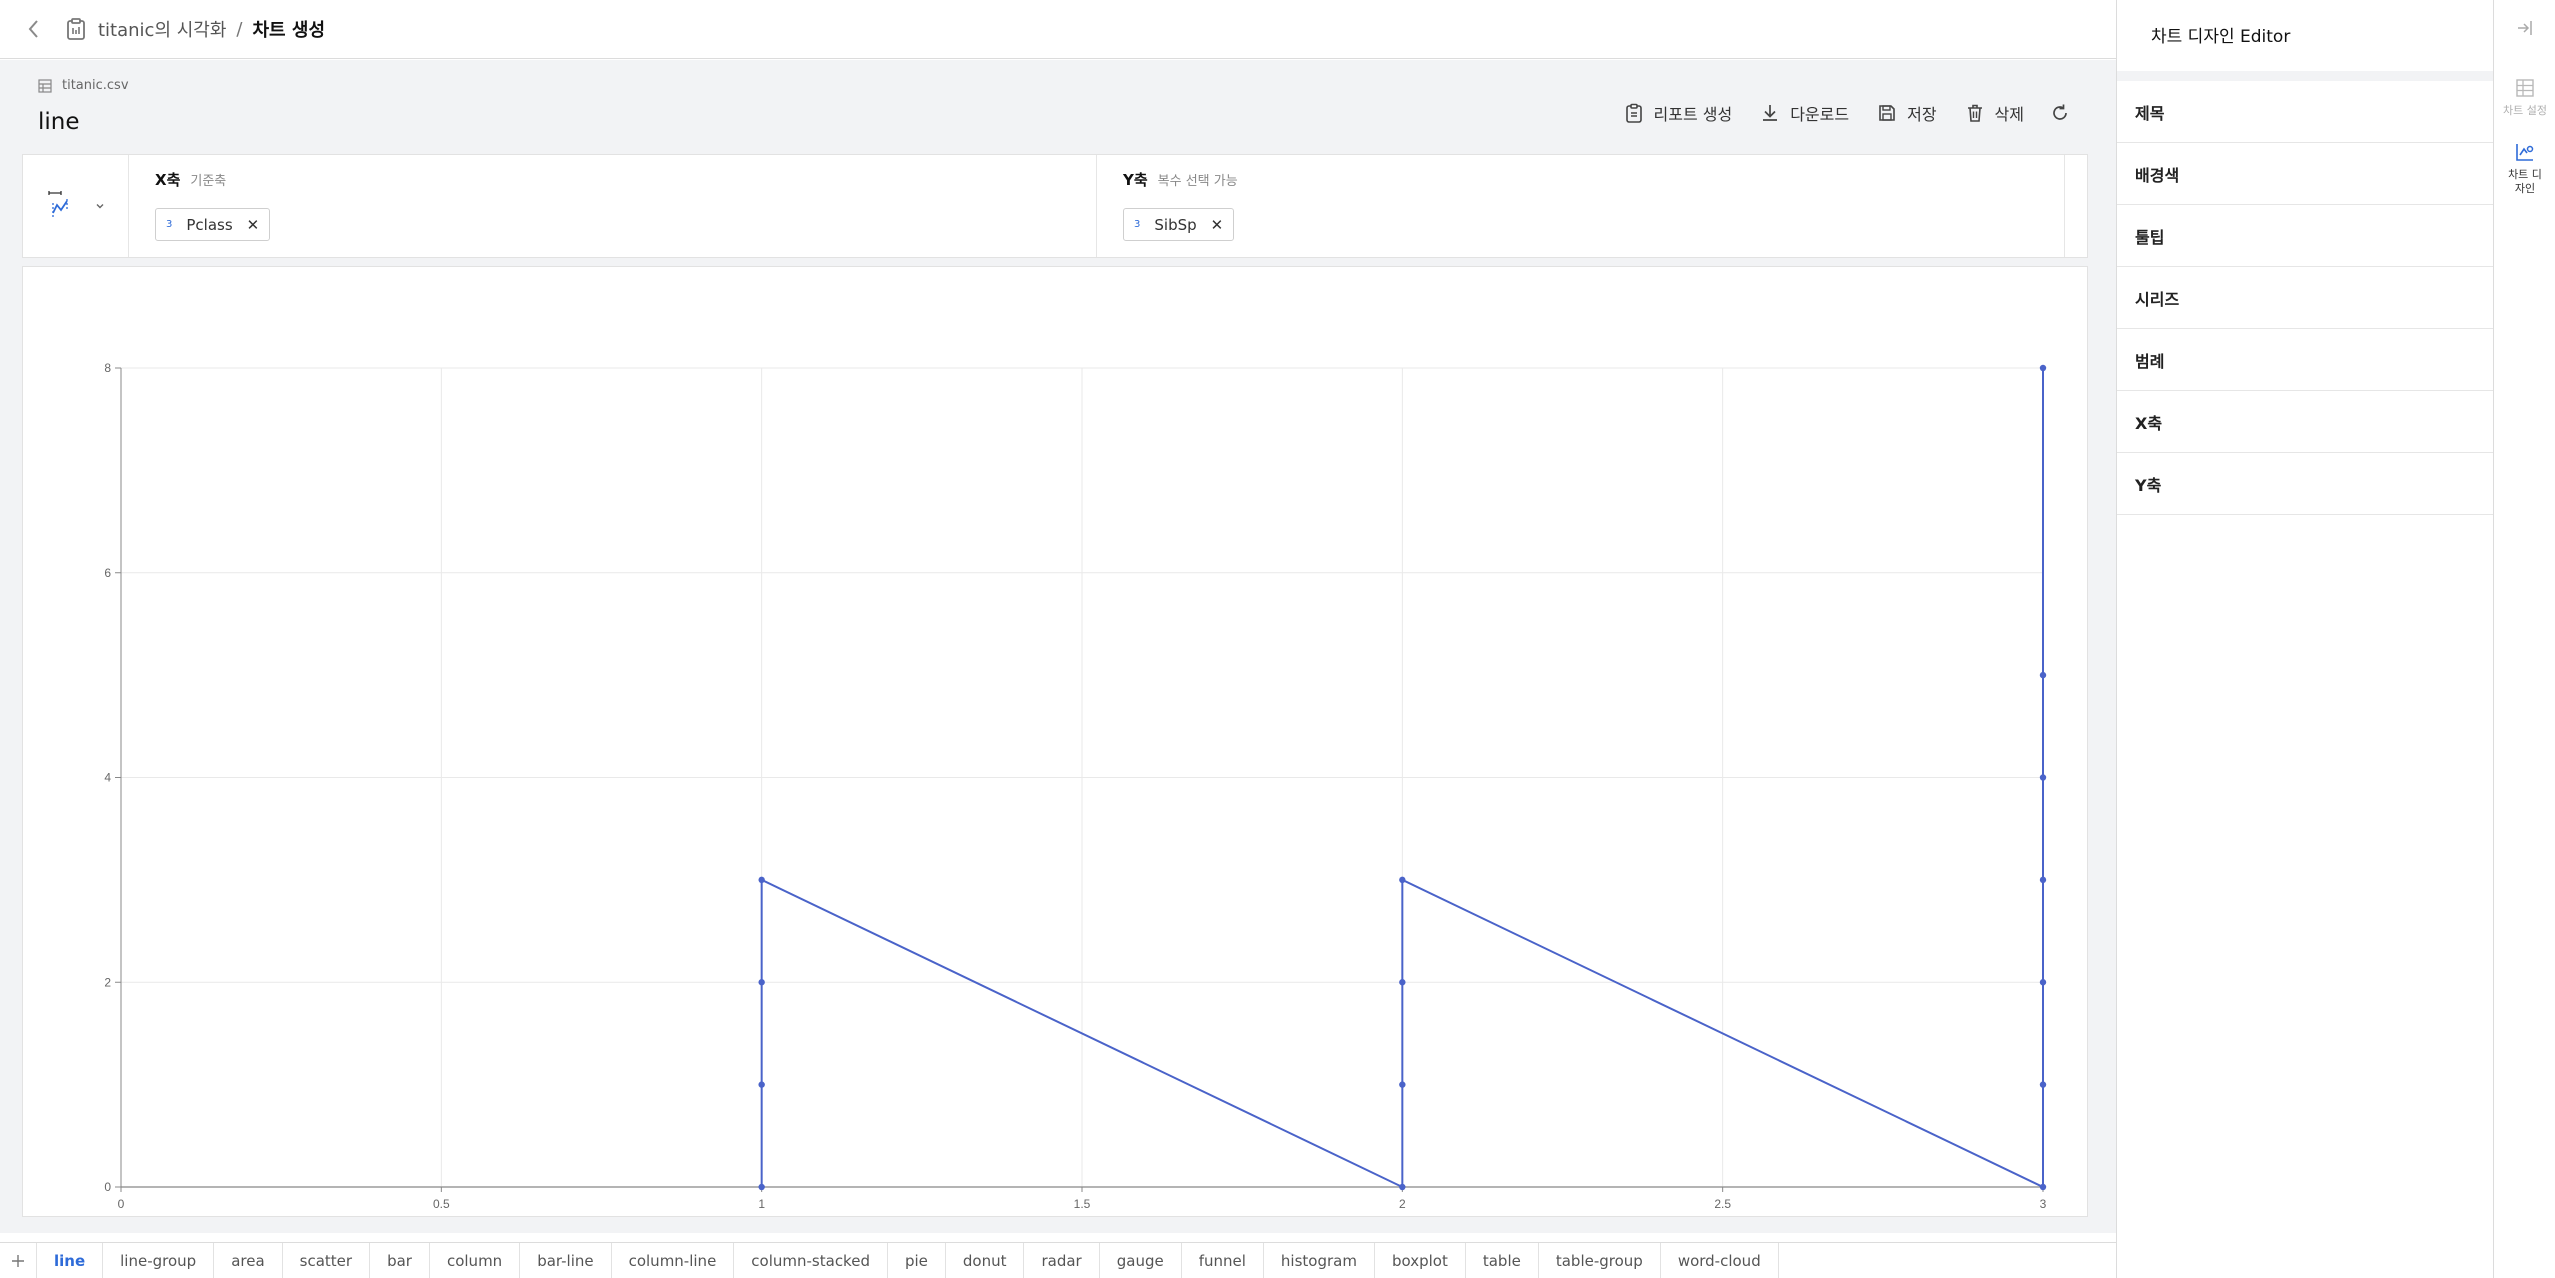  What do you see at coordinates (1820, 114) in the screenshot?
I see `download-label: 다운로드` at bounding box center [1820, 114].